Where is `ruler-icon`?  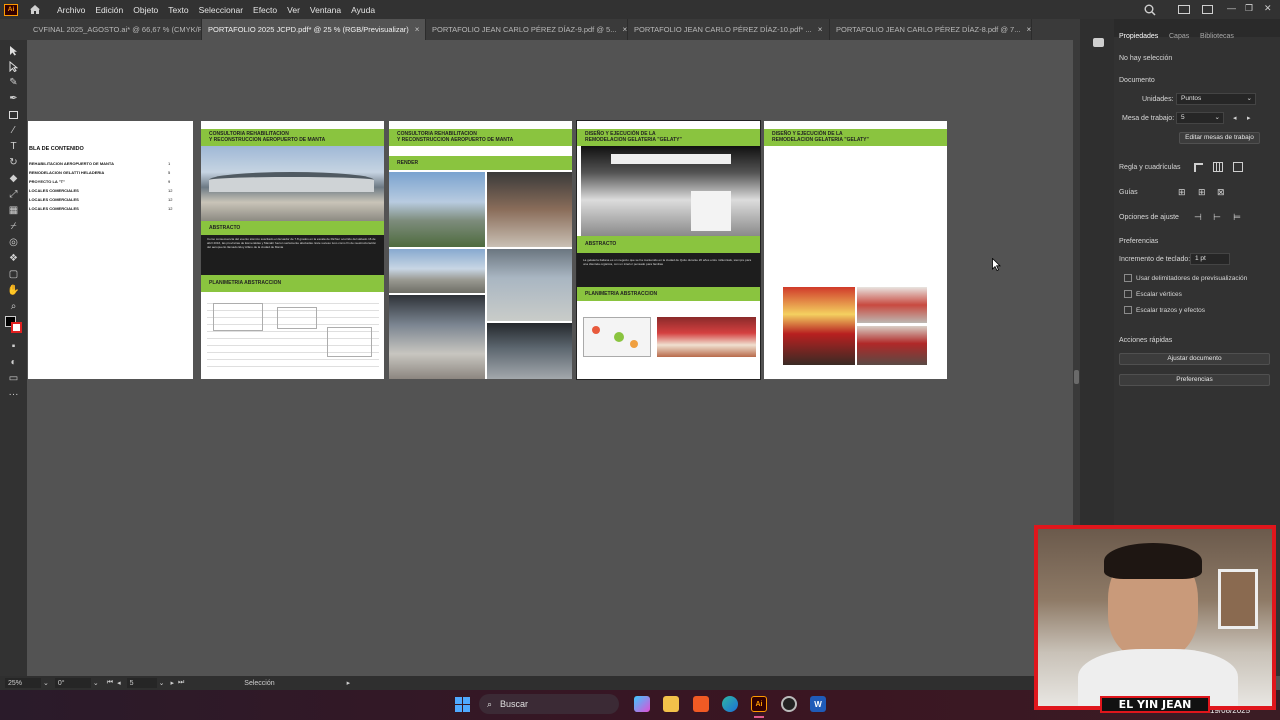 ruler-icon is located at coordinates (1198, 167).